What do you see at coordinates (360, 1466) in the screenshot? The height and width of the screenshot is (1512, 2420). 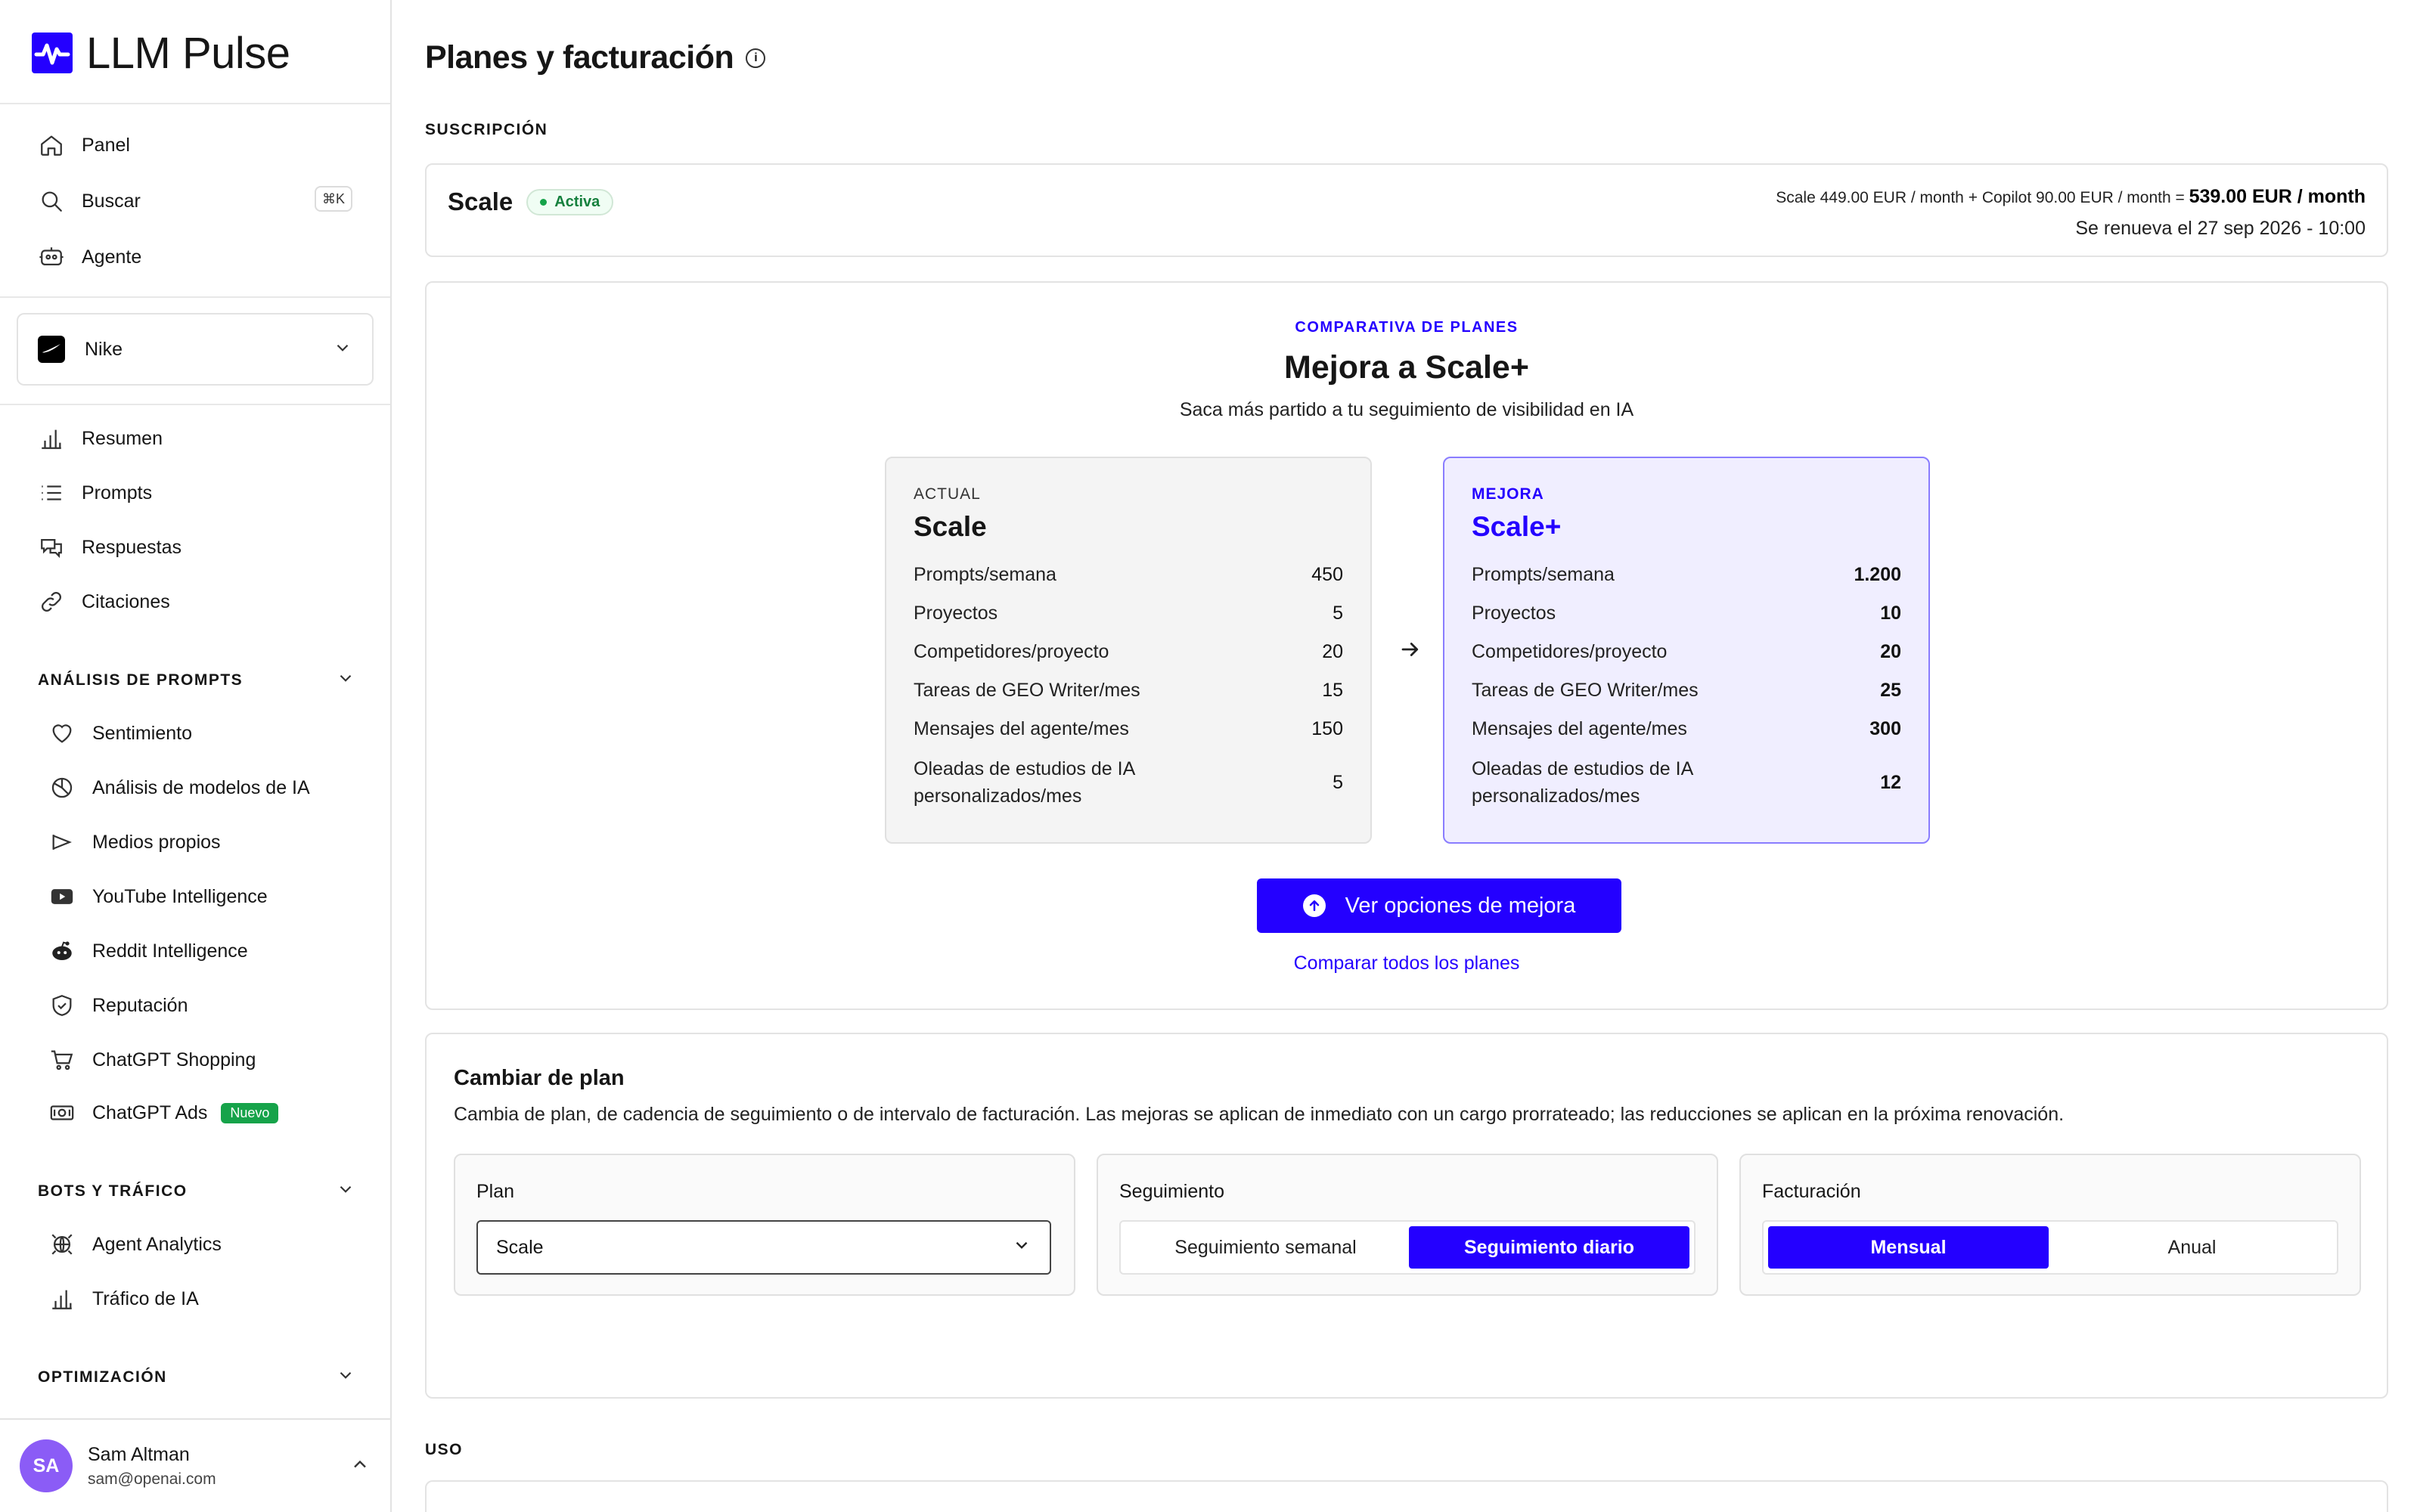 I see `chevron-up-icon` at bounding box center [360, 1466].